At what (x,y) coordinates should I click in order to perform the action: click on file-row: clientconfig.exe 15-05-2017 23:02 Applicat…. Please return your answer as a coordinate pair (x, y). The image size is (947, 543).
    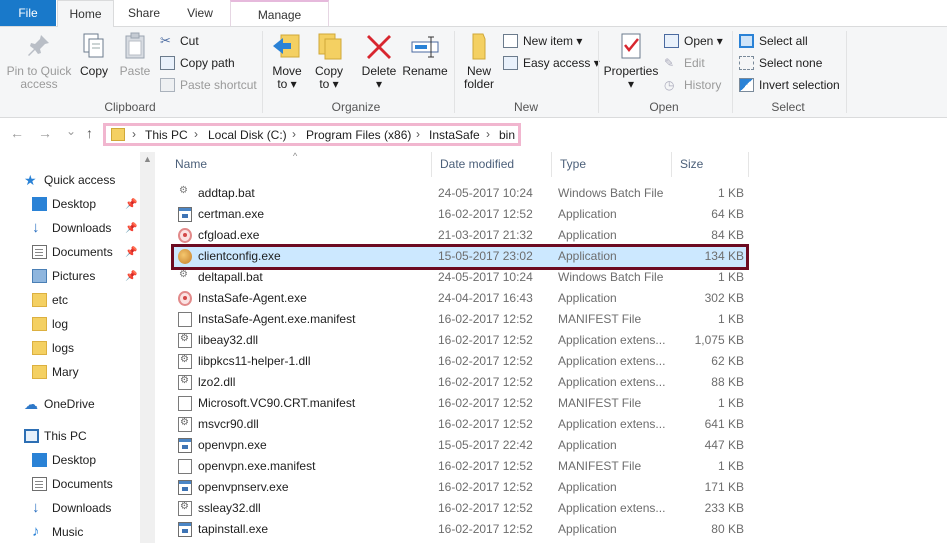
    Looking at the image, I should click on (460, 256).